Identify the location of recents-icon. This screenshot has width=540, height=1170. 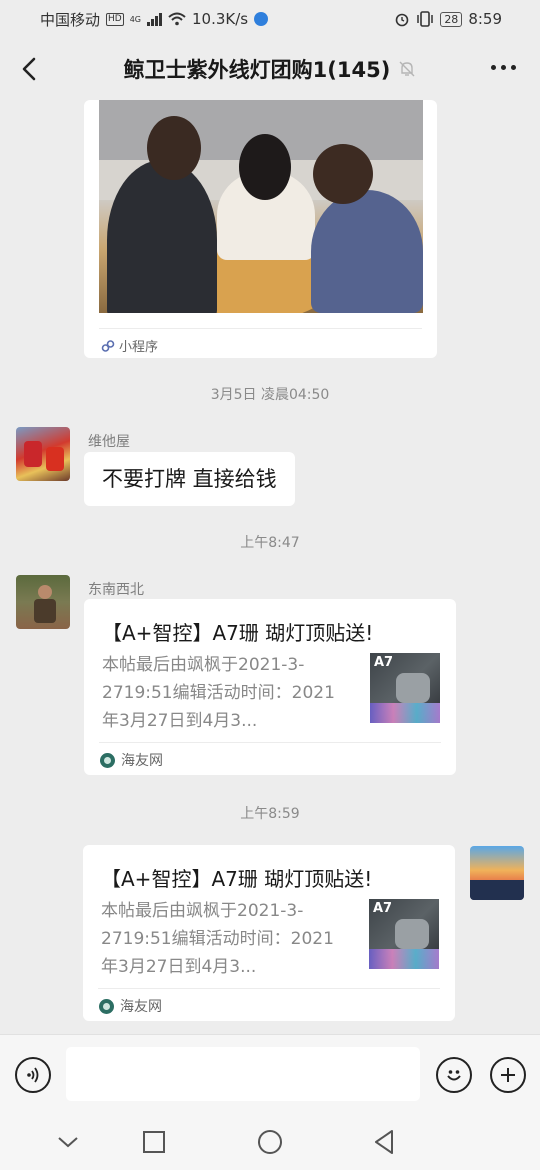
(154, 1142).